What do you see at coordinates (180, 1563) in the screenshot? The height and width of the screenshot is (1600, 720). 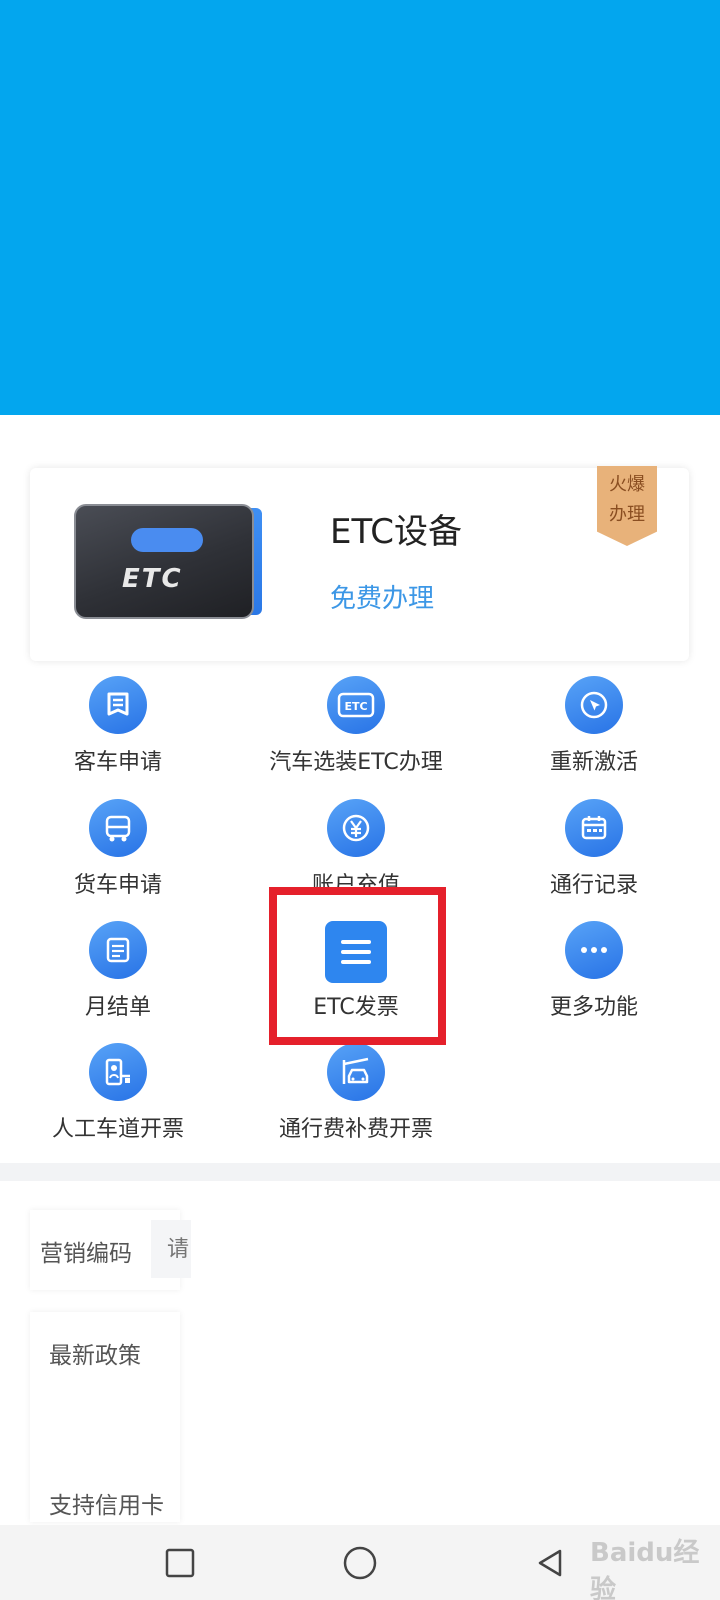 I see `recents-button` at bounding box center [180, 1563].